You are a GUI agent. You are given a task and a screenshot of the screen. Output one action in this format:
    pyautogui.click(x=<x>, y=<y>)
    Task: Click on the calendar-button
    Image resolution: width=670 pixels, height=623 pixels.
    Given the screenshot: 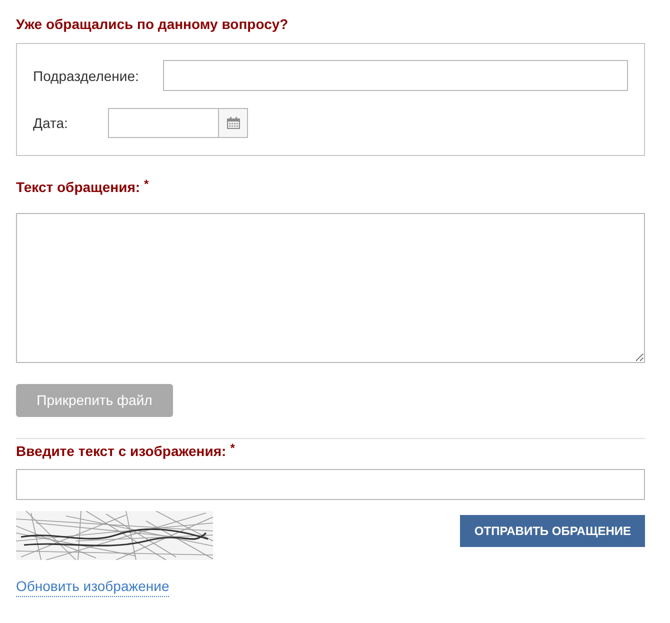 What is the action you would take?
    pyautogui.click(x=233, y=123)
    